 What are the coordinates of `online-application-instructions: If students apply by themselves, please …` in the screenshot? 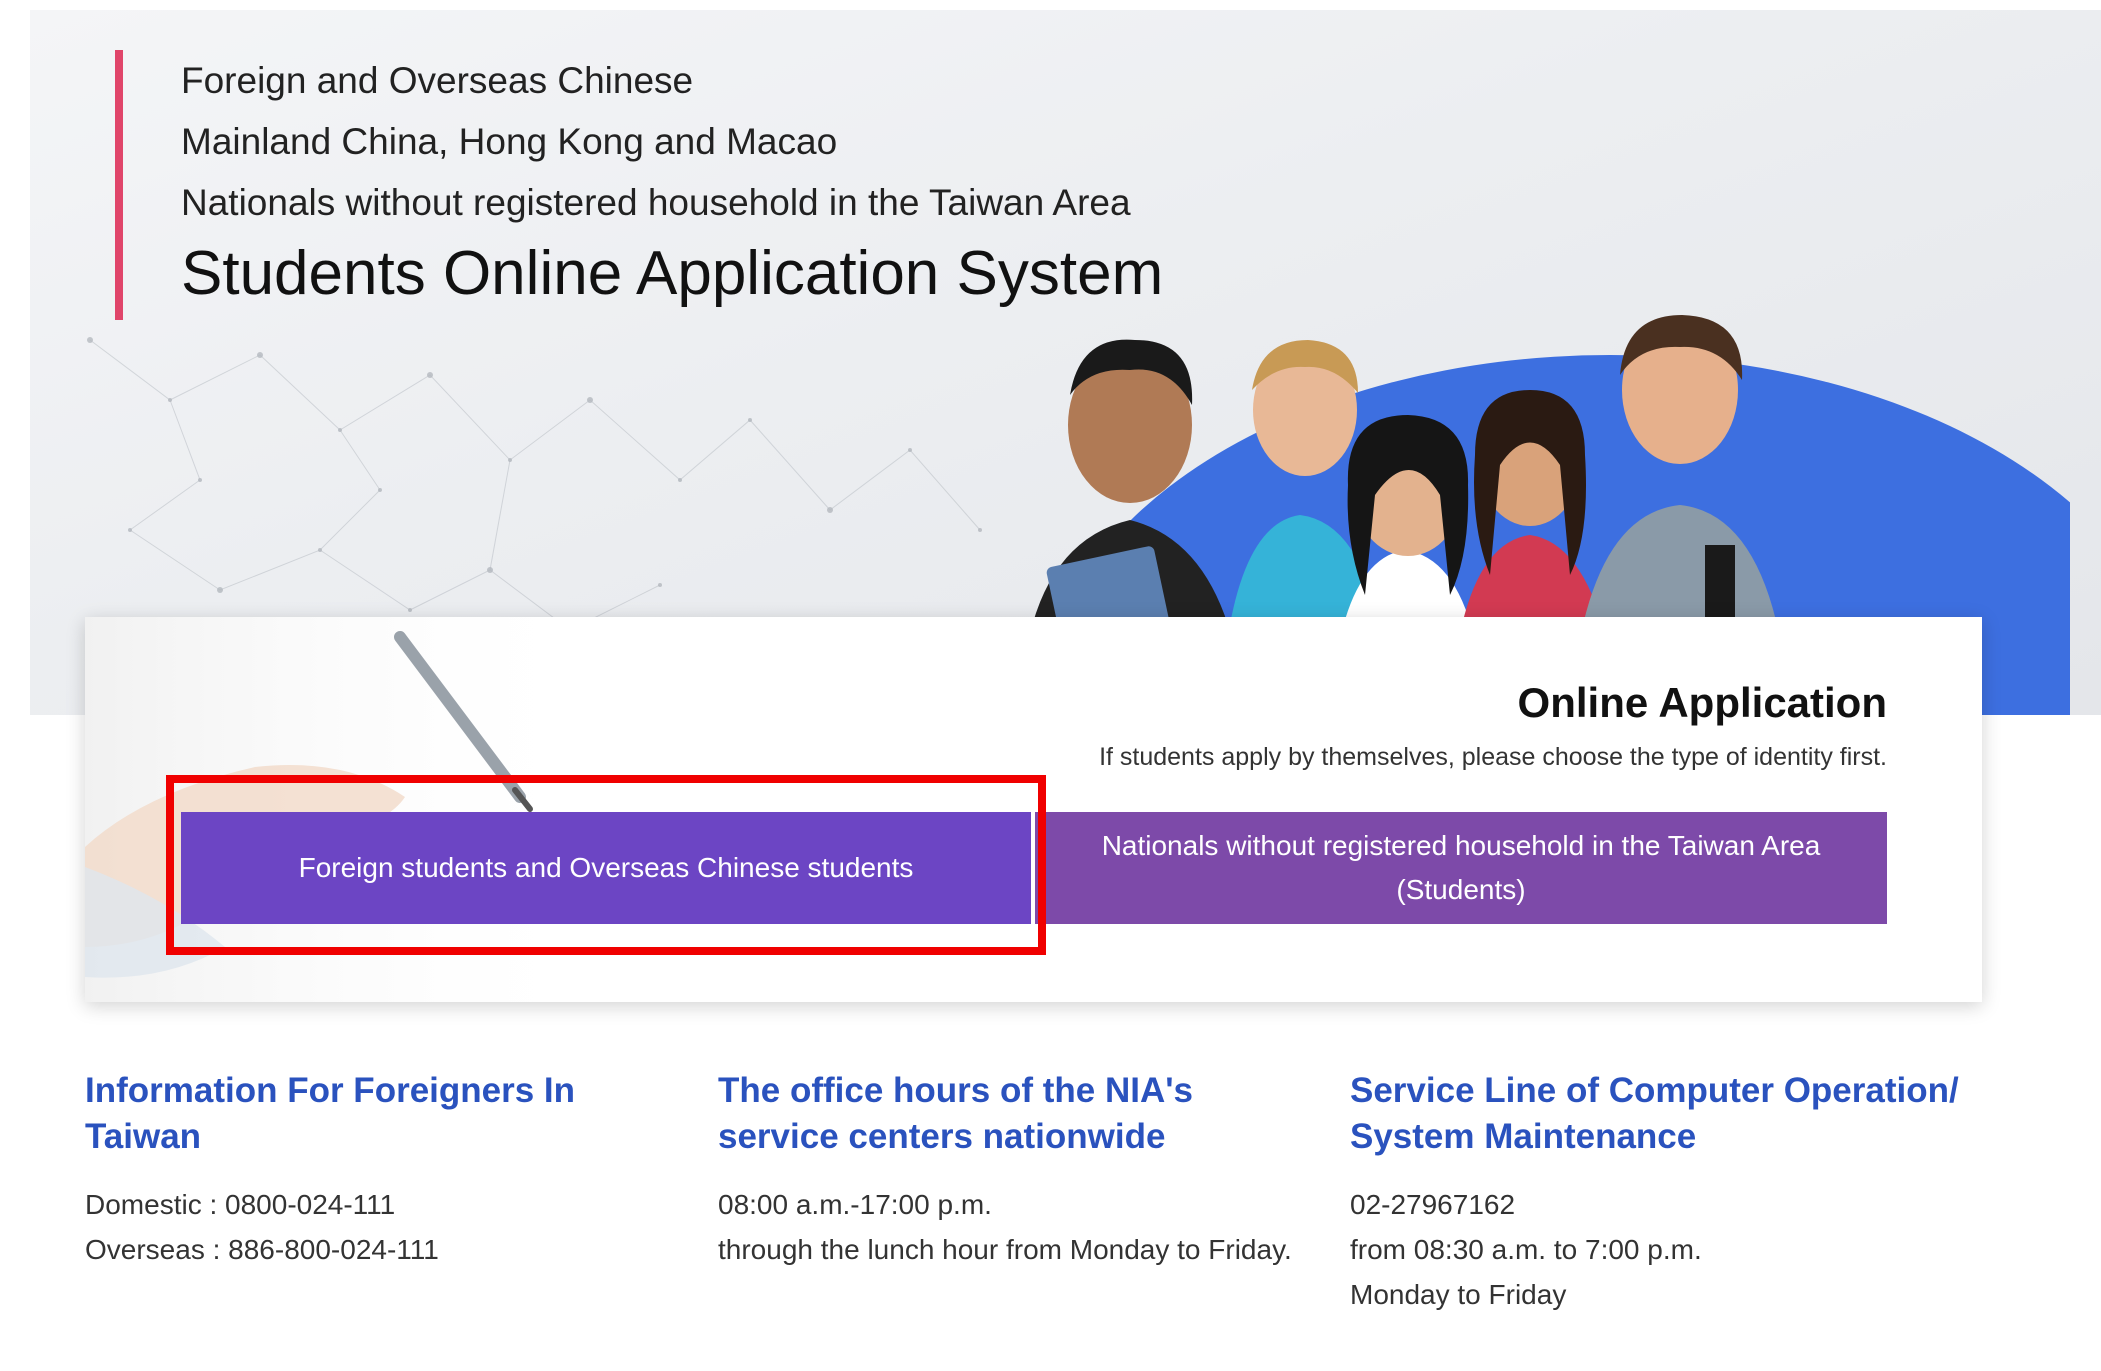 It's located at (1493, 757).